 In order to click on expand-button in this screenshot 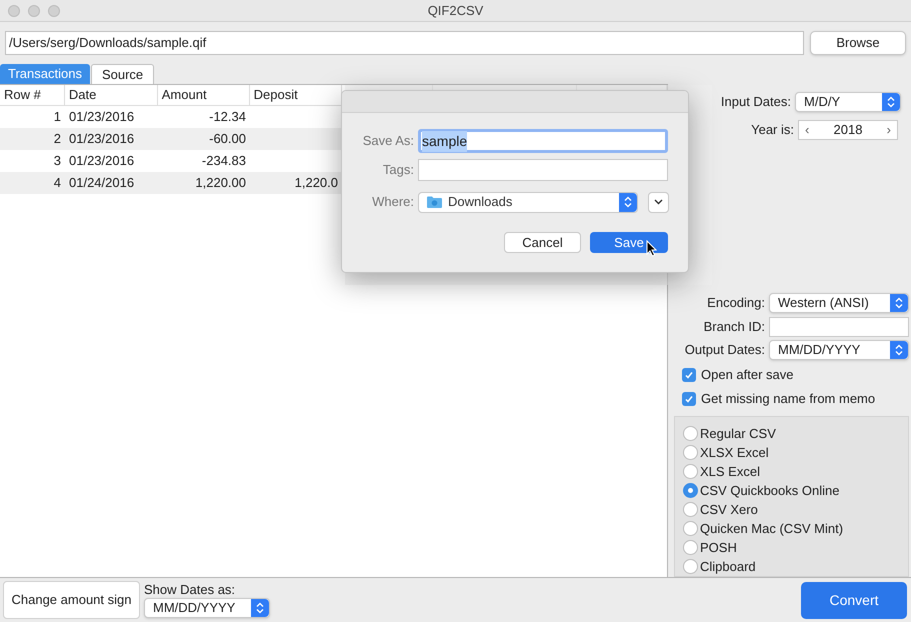, I will do `click(658, 202)`.